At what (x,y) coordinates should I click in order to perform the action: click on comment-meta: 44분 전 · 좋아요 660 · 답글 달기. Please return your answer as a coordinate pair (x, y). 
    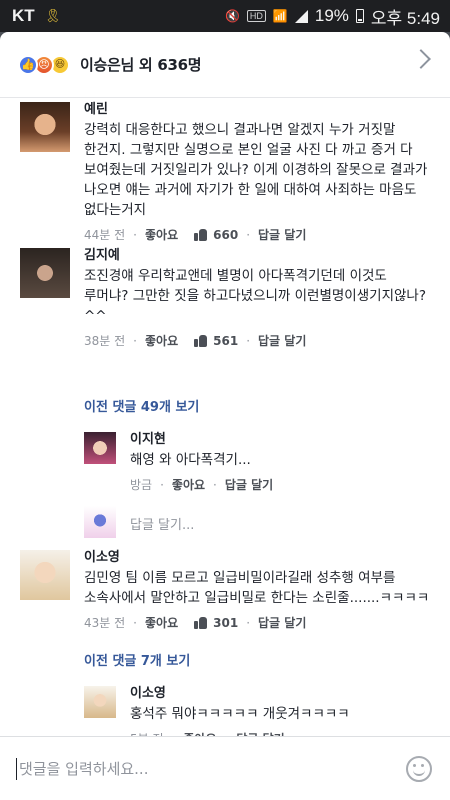
    Looking at the image, I should click on (195, 234).